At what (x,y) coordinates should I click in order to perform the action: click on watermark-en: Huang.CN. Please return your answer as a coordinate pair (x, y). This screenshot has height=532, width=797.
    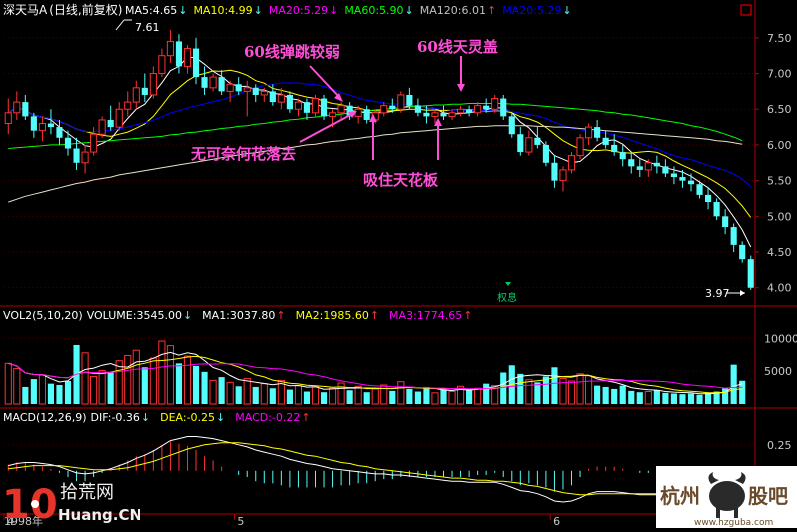
    Looking at the image, I should click on (99, 515).